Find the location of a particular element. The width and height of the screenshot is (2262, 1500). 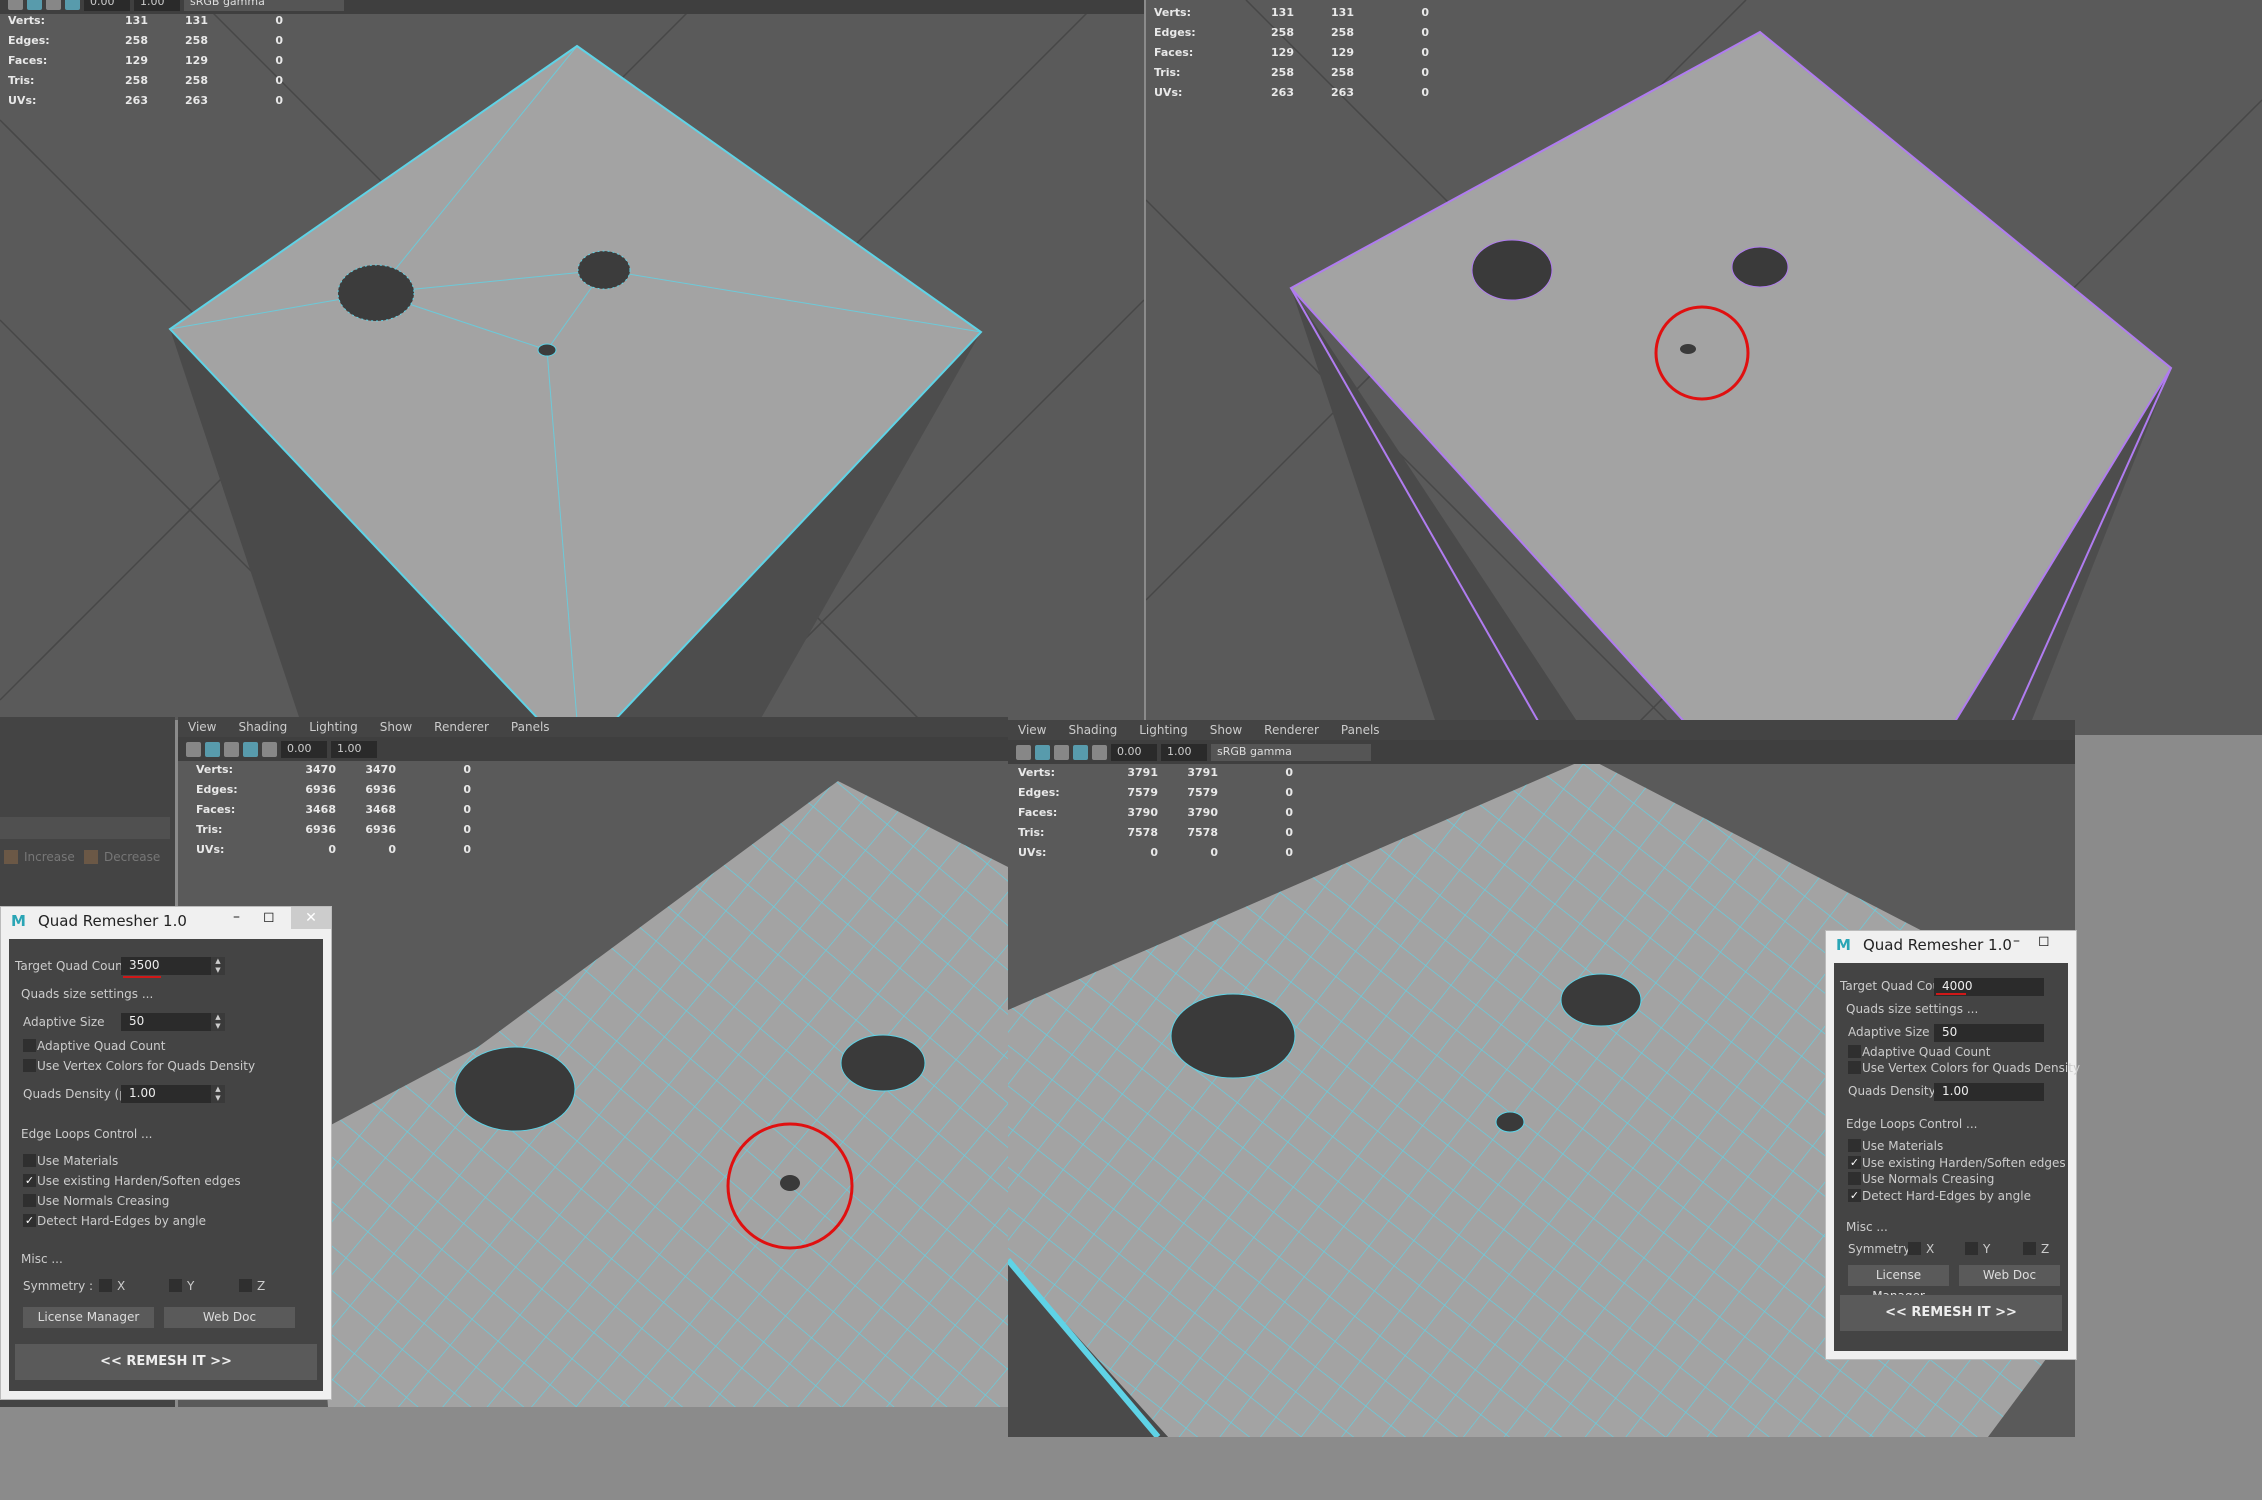

shading-icon is located at coordinates (53, 5).